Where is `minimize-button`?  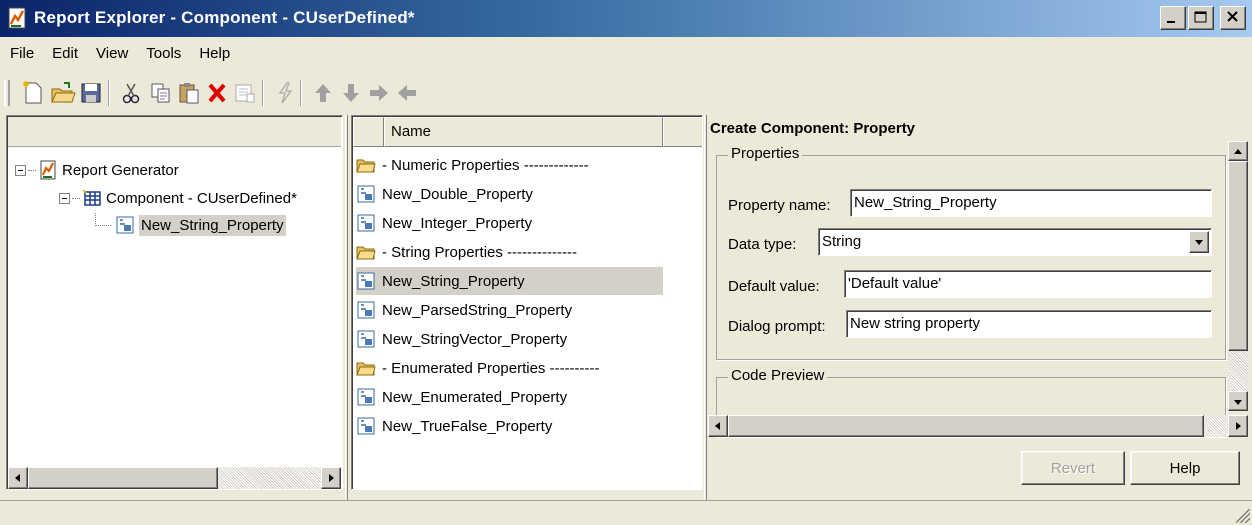
minimize-button is located at coordinates (1173, 18).